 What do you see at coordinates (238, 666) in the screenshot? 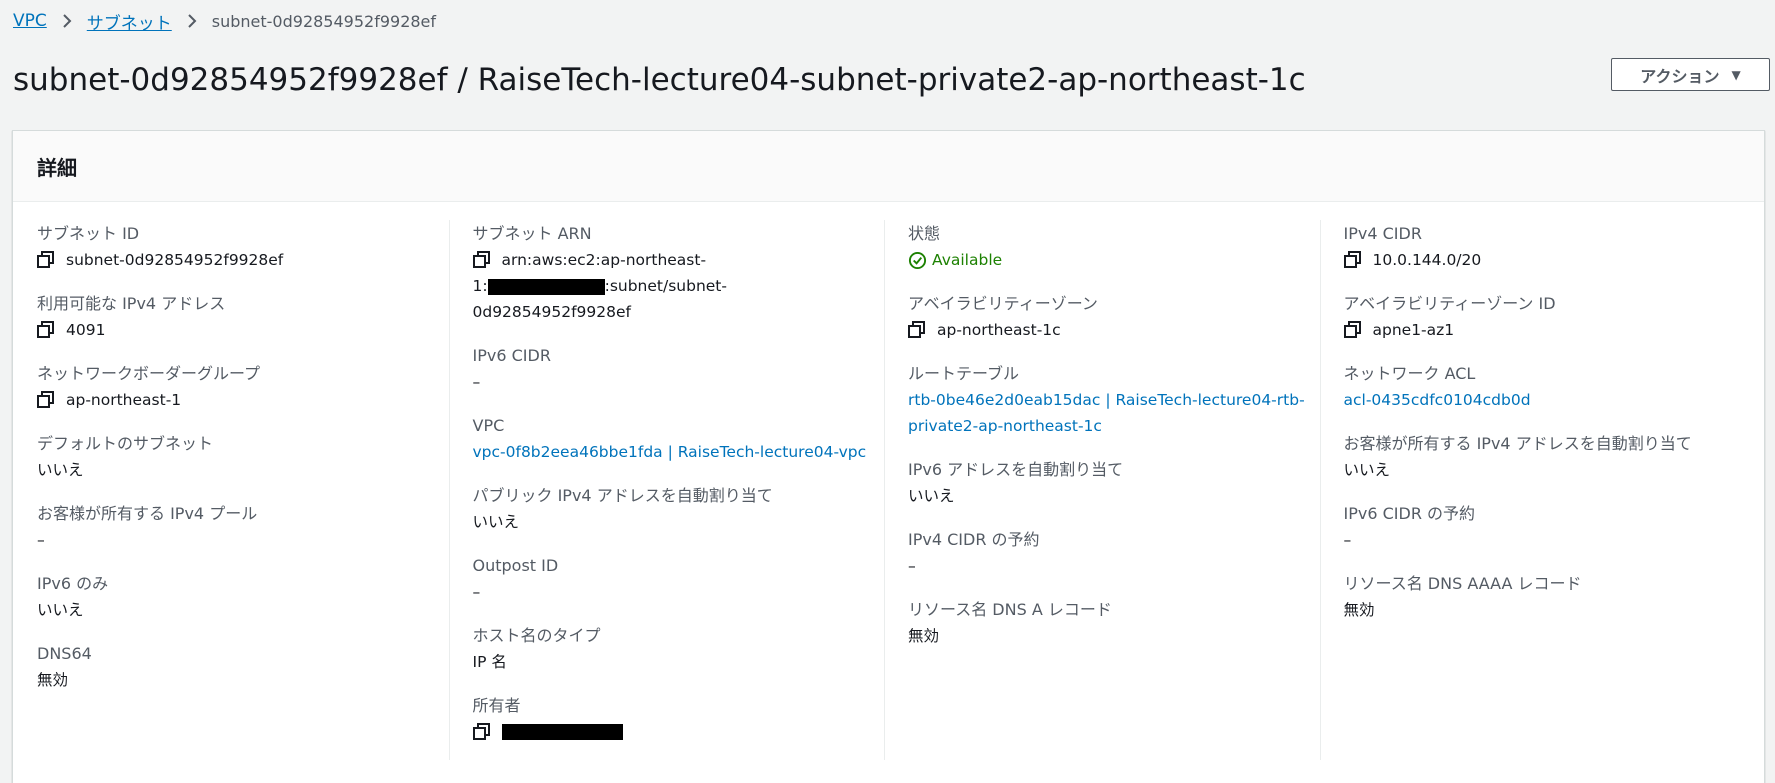
I see `field-dns64: DNS64 無効` at bounding box center [238, 666].